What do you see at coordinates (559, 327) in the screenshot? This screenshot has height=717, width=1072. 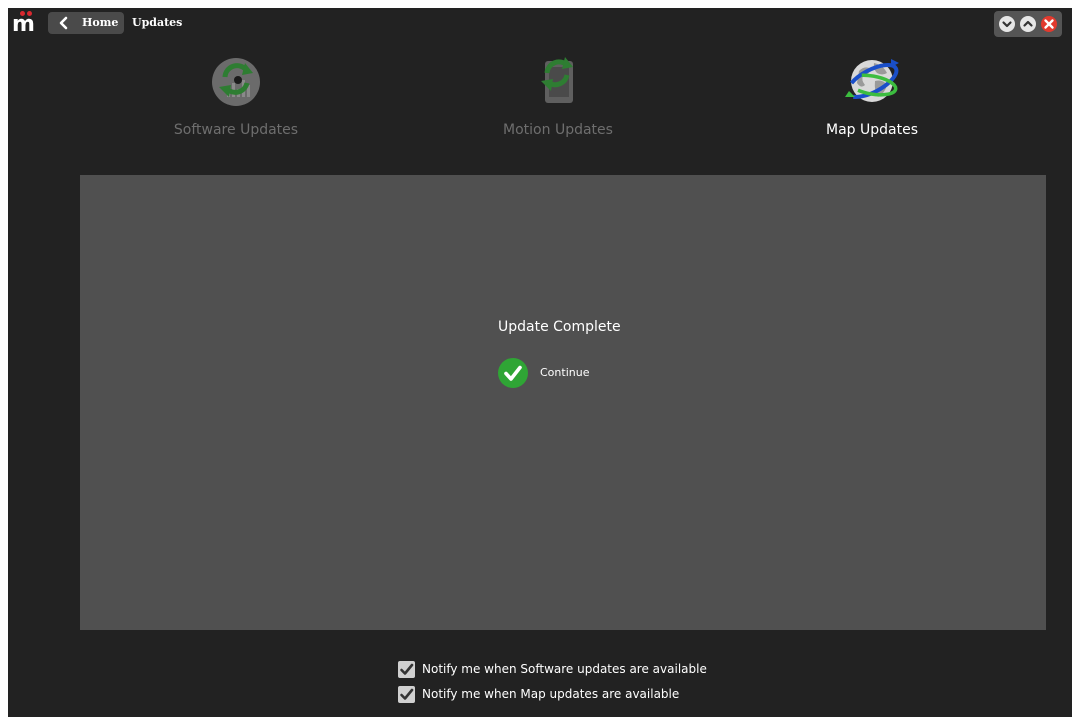 I see `update-status-title: Update Complete` at bounding box center [559, 327].